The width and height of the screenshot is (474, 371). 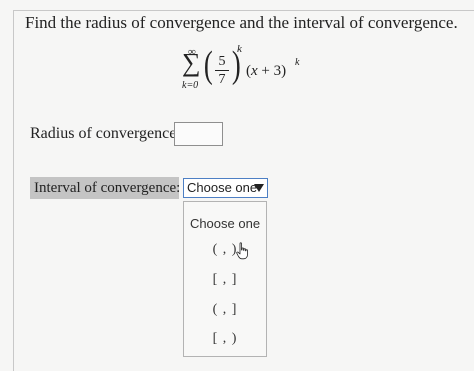 What do you see at coordinates (222, 187) in the screenshot?
I see `interval-select-value: Choose one` at bounding box center [222, 187].